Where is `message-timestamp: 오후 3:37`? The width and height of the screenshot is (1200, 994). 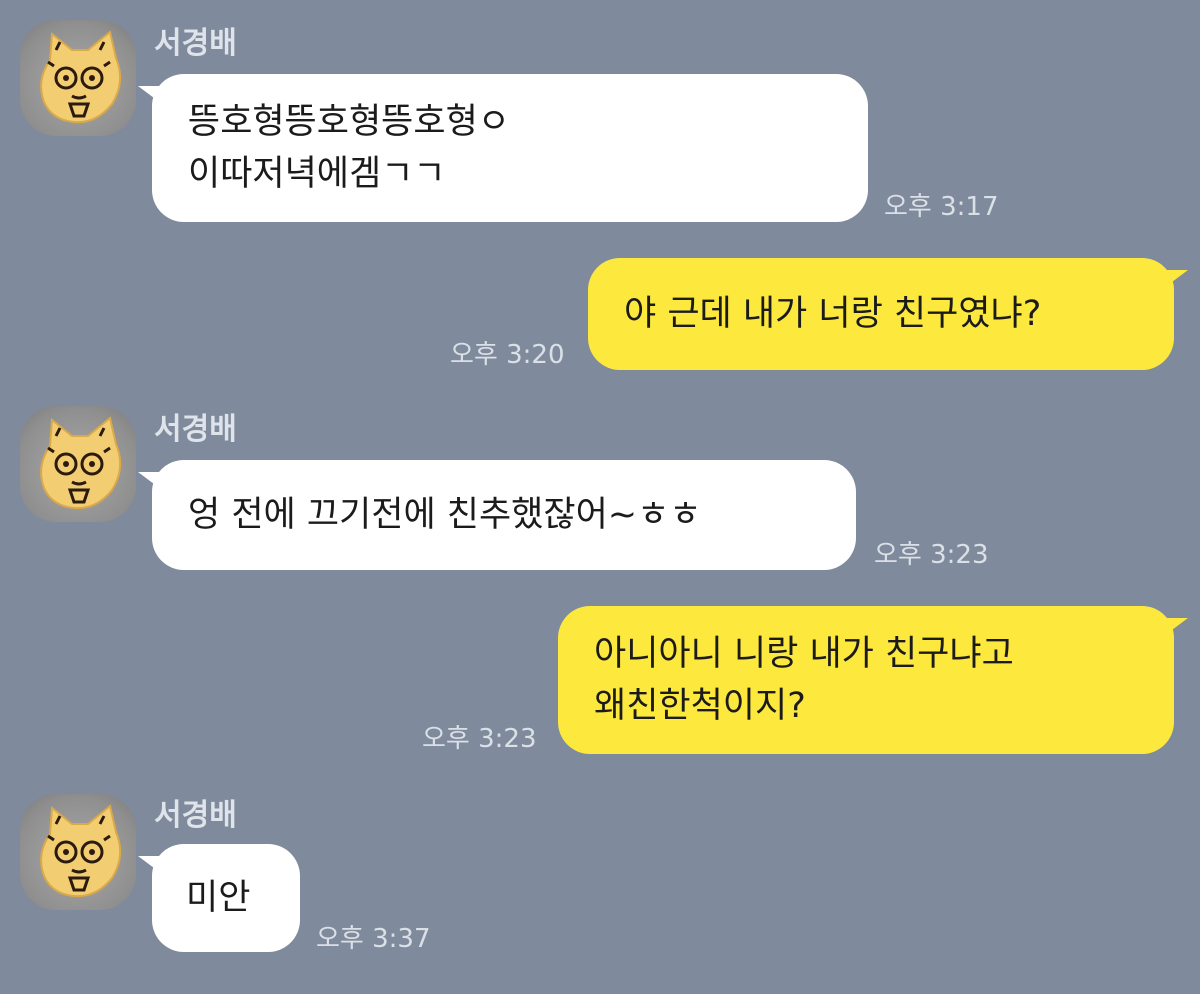
message-timestamp: 오후 3:37 is located at coordinates (373, 939).